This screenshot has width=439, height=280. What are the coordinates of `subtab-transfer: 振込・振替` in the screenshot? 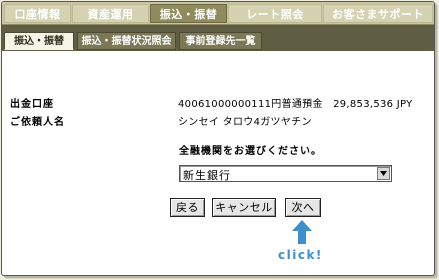 It's located at (39, 41).